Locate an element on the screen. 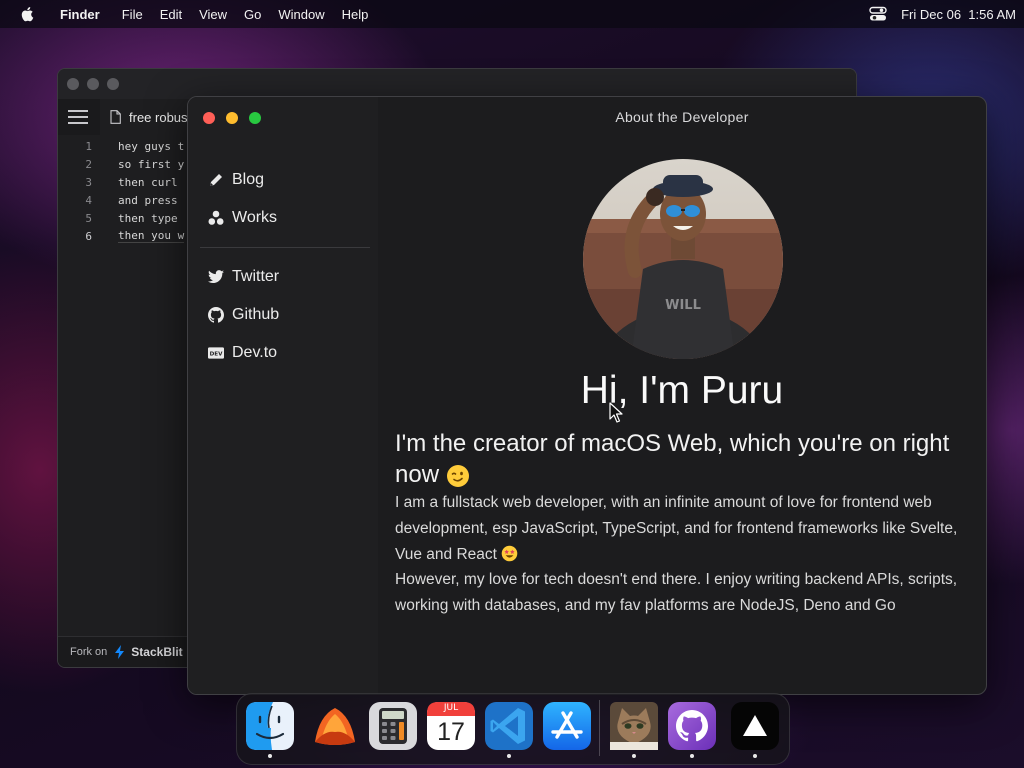 The image size is (1024, 768). code-text: so first y is located at coordinates (151, 164).